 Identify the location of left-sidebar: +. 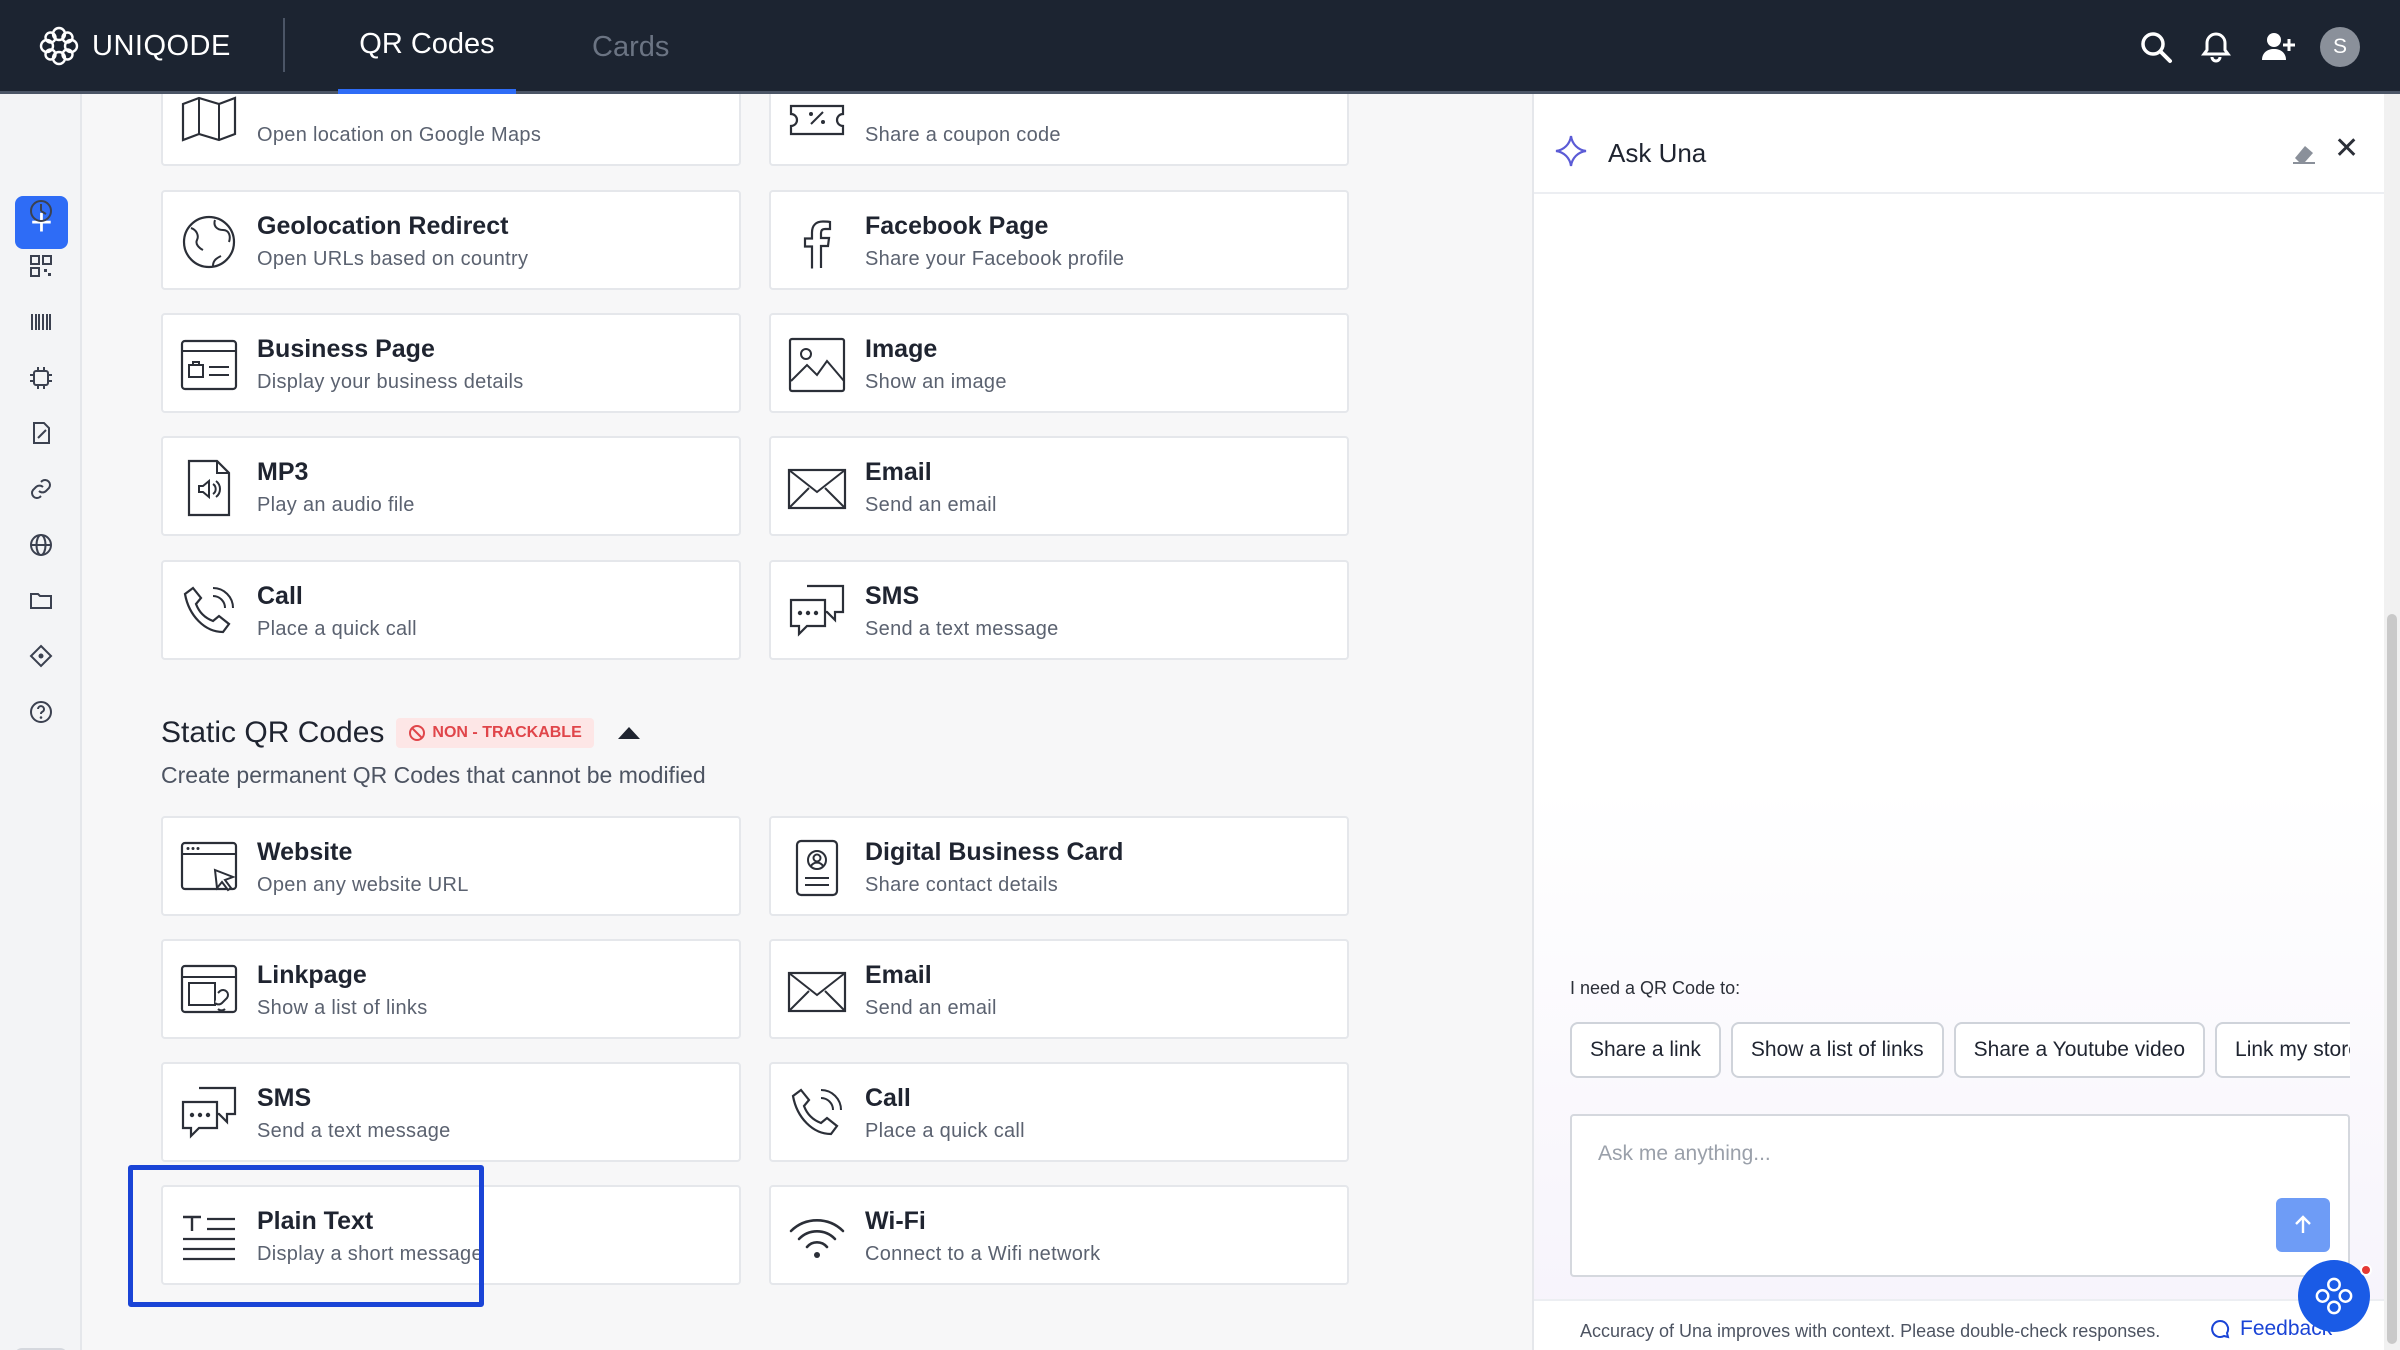
(41, 722).